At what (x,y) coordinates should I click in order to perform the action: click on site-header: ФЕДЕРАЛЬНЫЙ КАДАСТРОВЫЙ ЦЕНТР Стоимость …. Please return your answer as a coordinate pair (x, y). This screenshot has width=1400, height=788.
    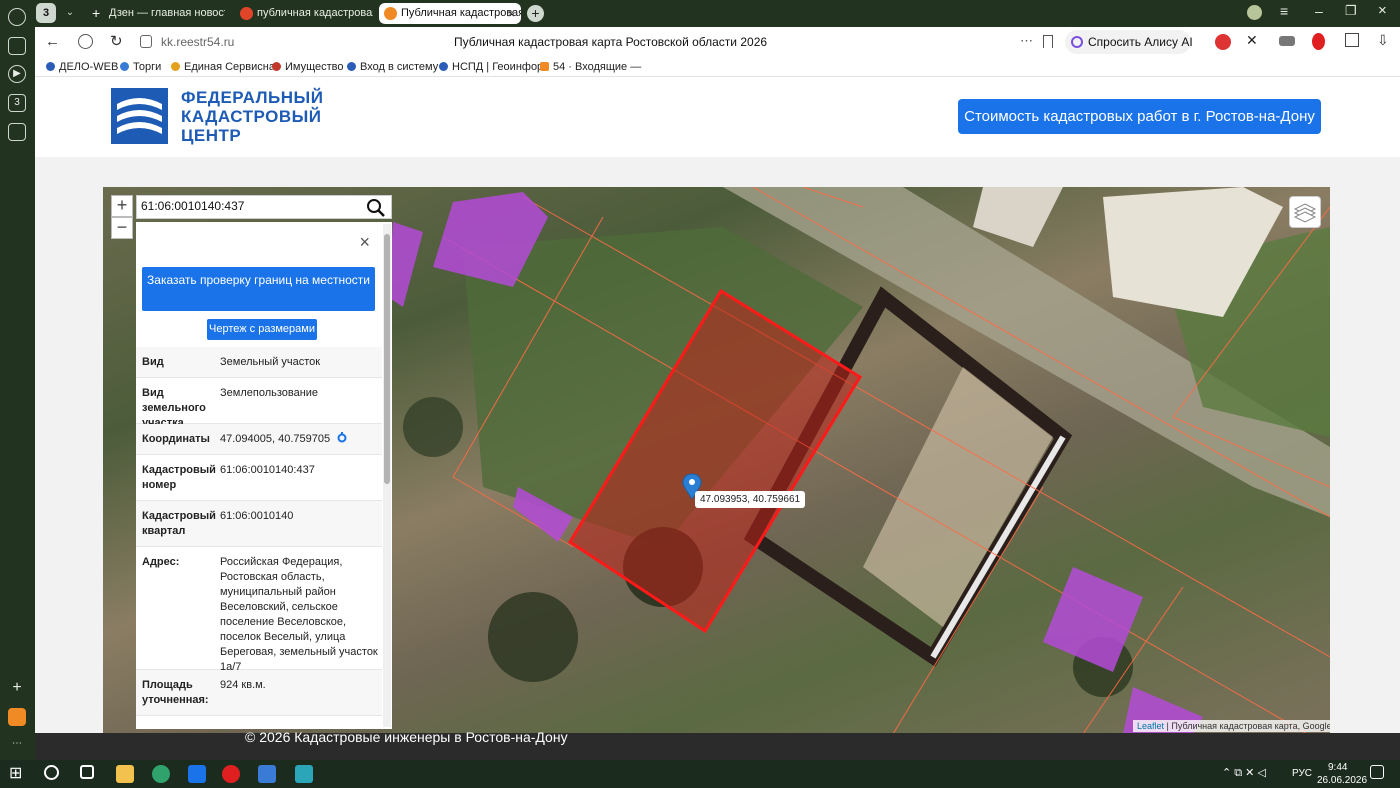
    Looking at the image, I should click on (717, 117).